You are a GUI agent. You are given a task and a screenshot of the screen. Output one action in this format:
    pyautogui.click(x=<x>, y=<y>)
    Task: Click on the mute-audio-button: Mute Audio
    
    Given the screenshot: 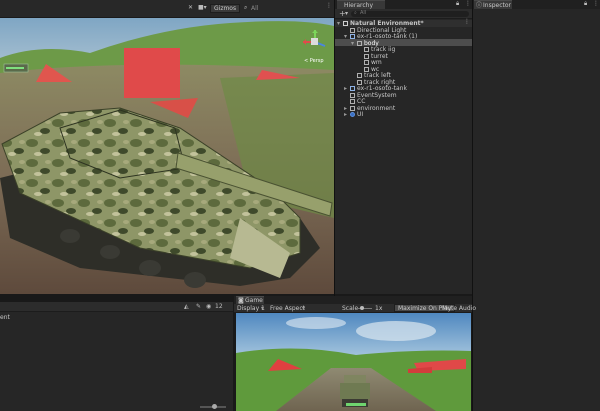 What is the action you would take?
    pyautogui.click(x=459, y=308)
    